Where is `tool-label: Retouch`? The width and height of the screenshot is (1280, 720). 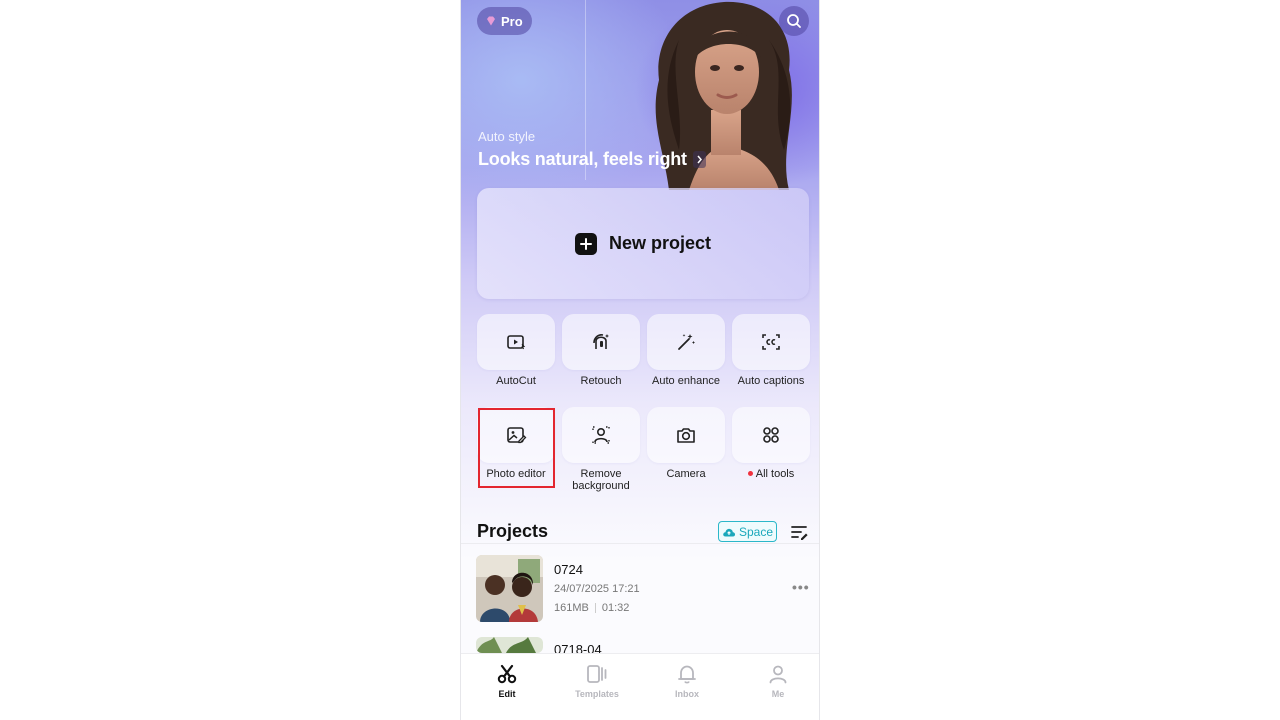
tool-label: Retouch is located at coordinates (601, 381).